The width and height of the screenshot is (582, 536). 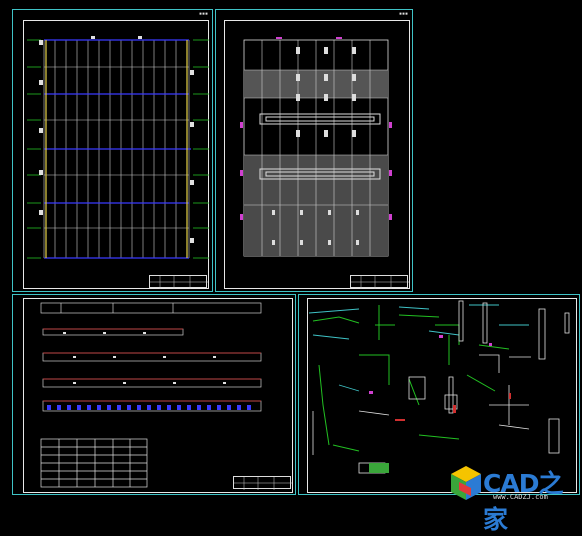 I want to click on watermark-url: www.CADZJ.com, so click(x=520, y=497).